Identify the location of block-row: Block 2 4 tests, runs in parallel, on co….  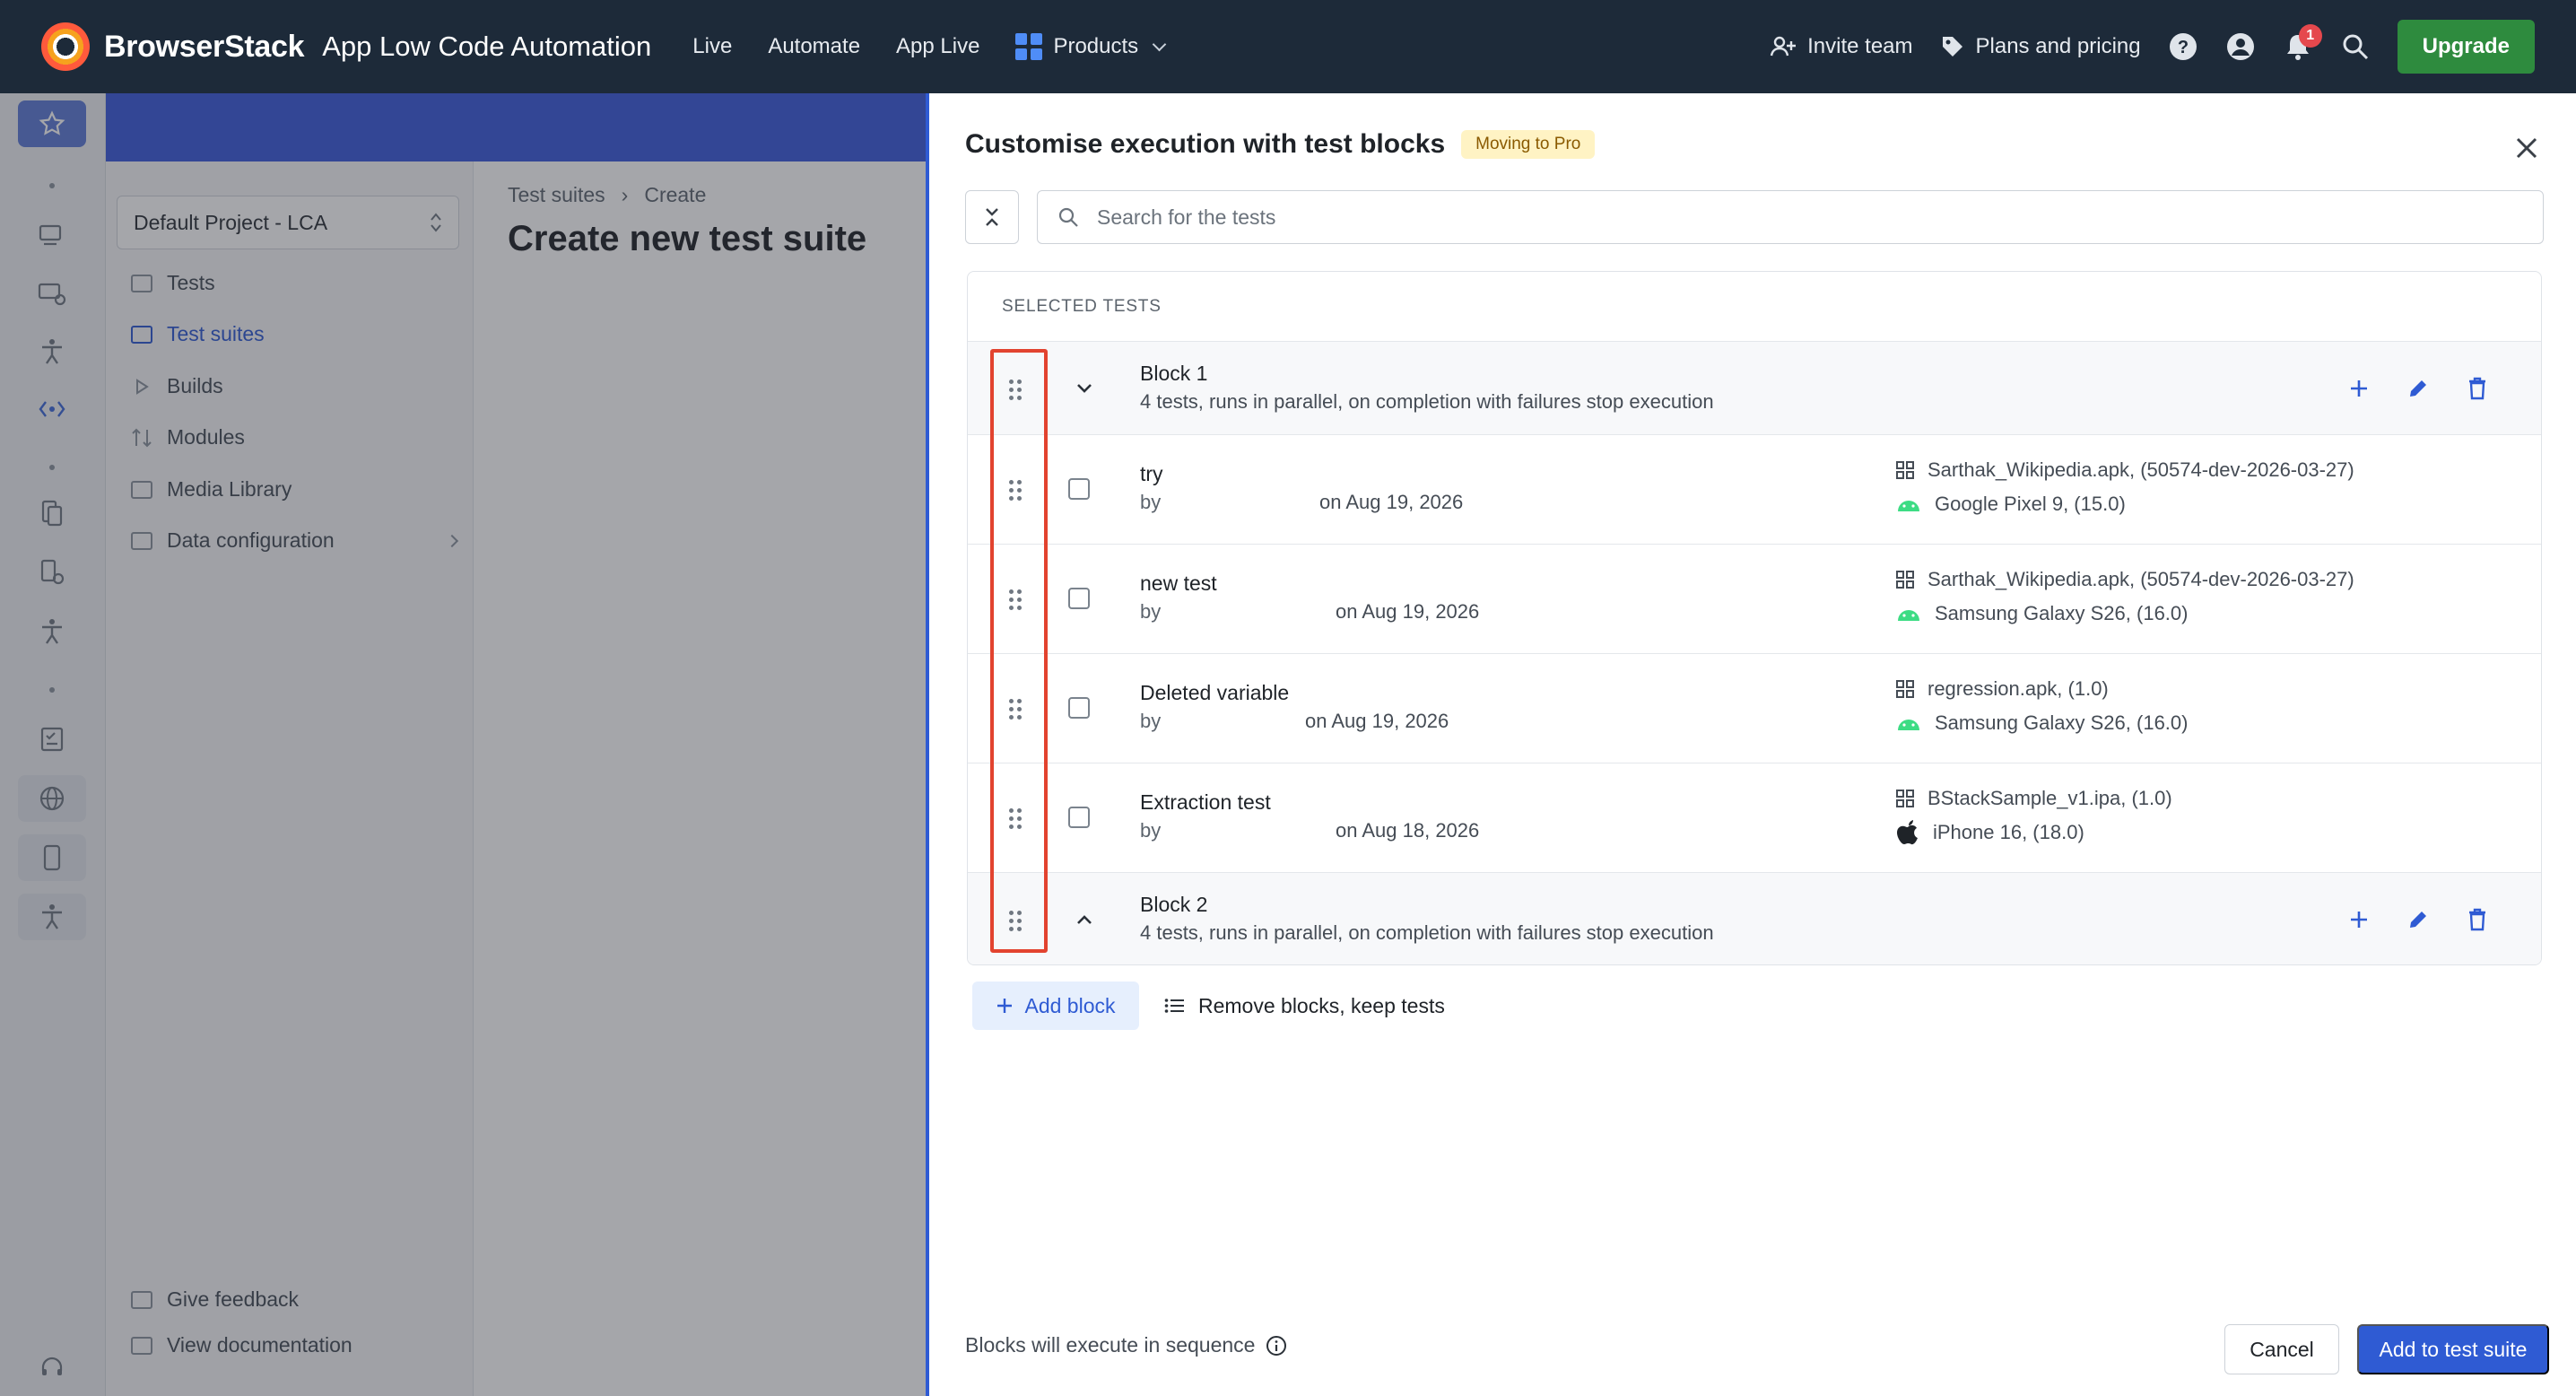
(1754, 918).